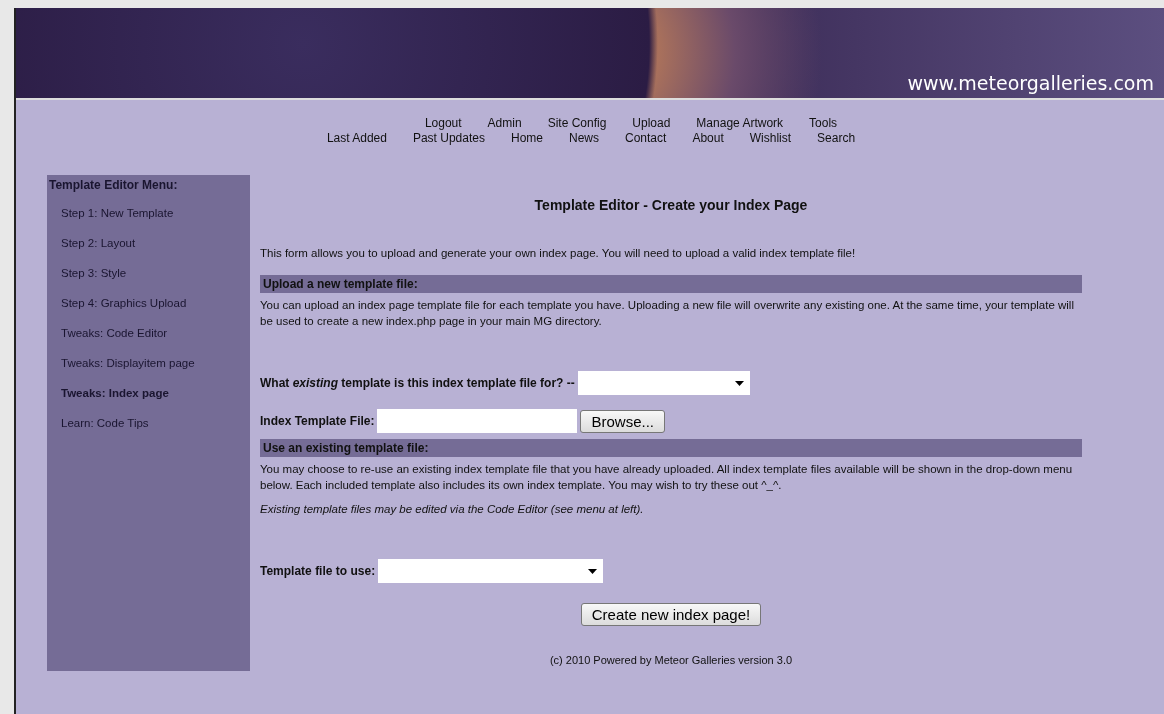 Image resolution: width=1164 pixels, height=714 pixels. What do you see at coordinates (671, 660) in the screenshot?
I see `footer-text: (c) 2010 Powered by Meteor Galleries version 3.0` at bounding box center [671, 660].